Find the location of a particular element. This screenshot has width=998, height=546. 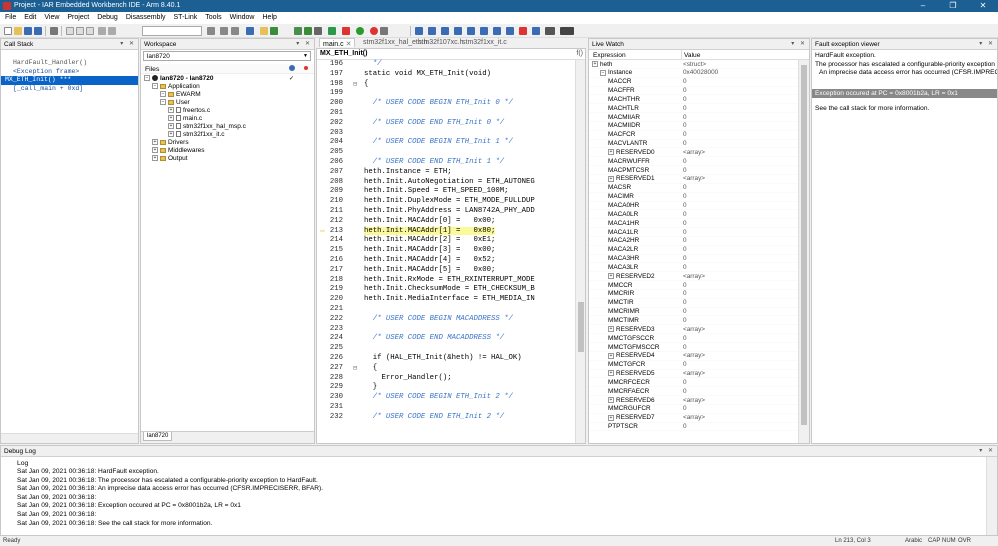

halt-icon is located at coordinates (346, 31).